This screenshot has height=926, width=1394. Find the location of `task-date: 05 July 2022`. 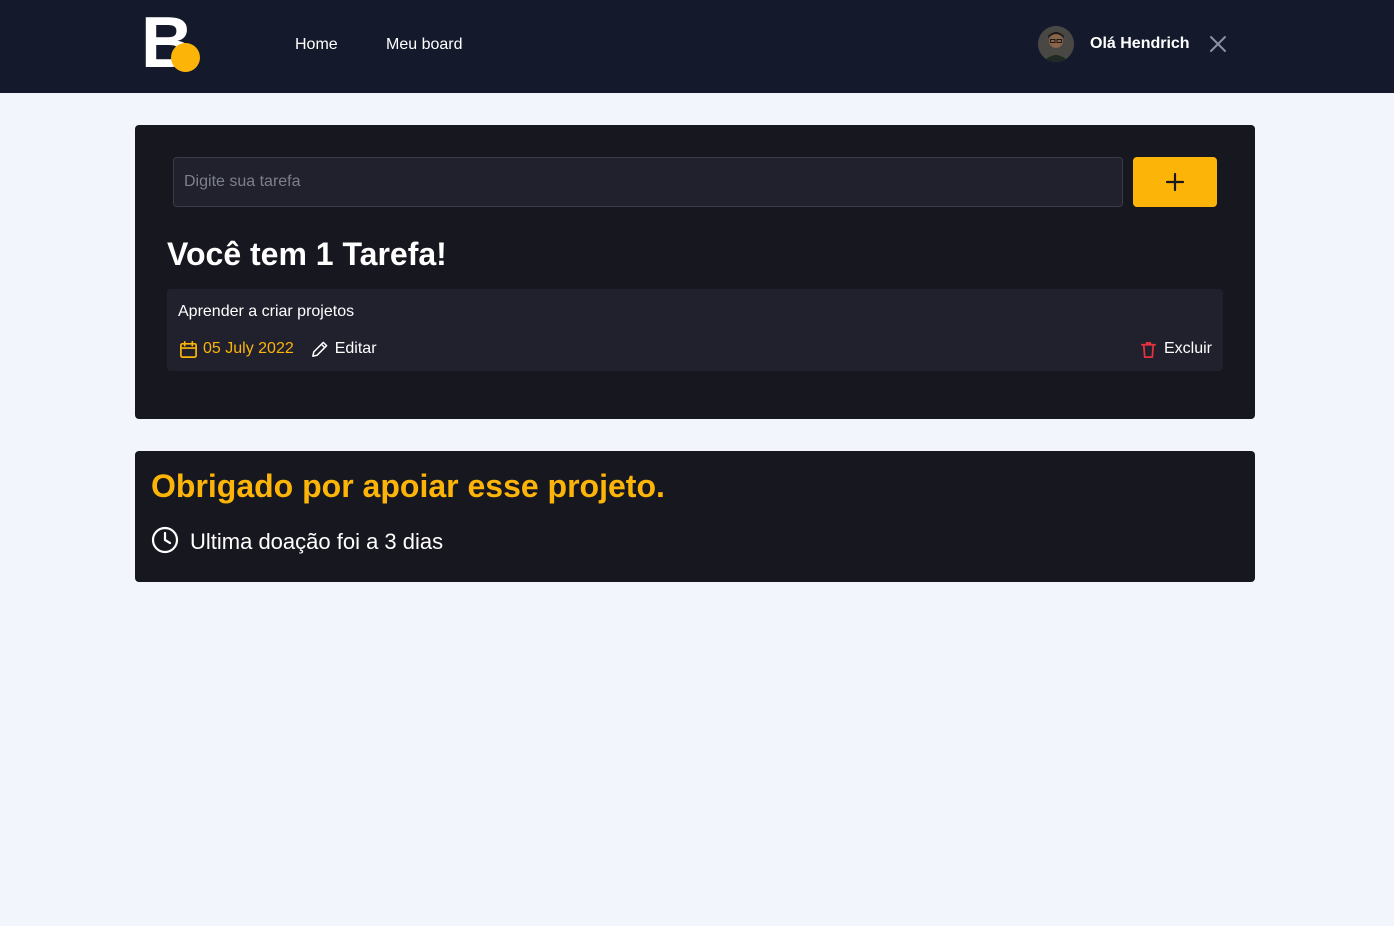

task-date: 05 July 2022 is located at coordinates (248, 348).